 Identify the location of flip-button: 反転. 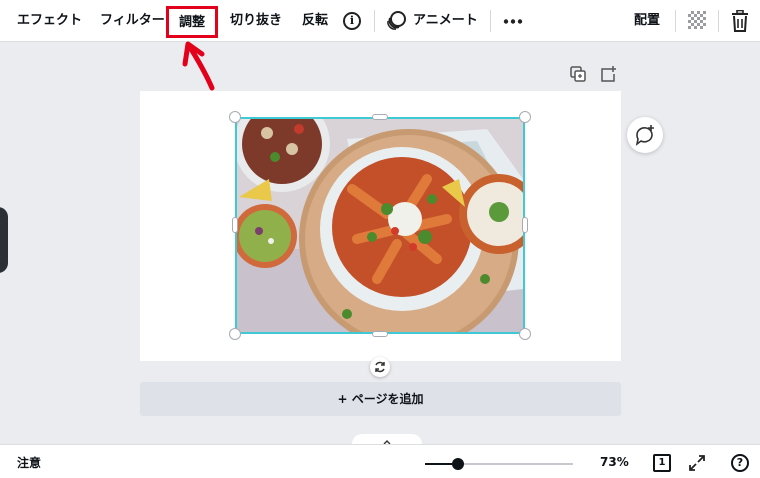
(315, 21).